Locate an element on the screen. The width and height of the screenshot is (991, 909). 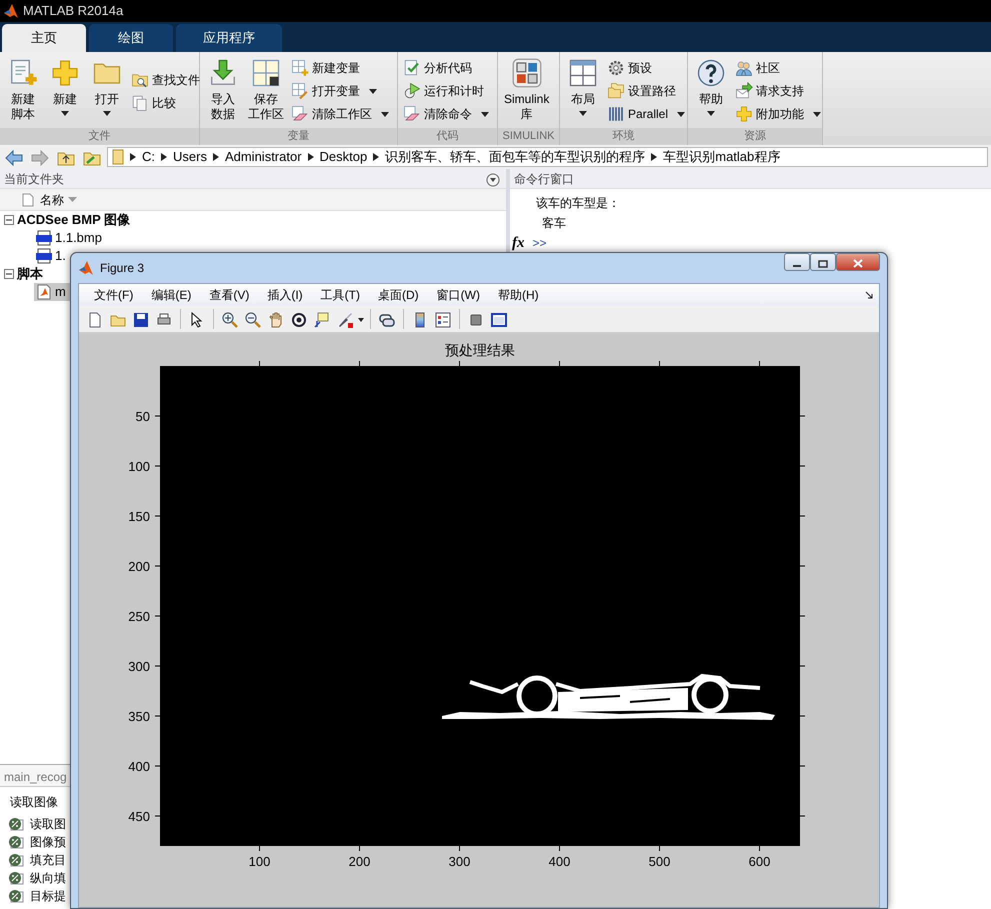
square-icon is located at coordinates (476, 320).